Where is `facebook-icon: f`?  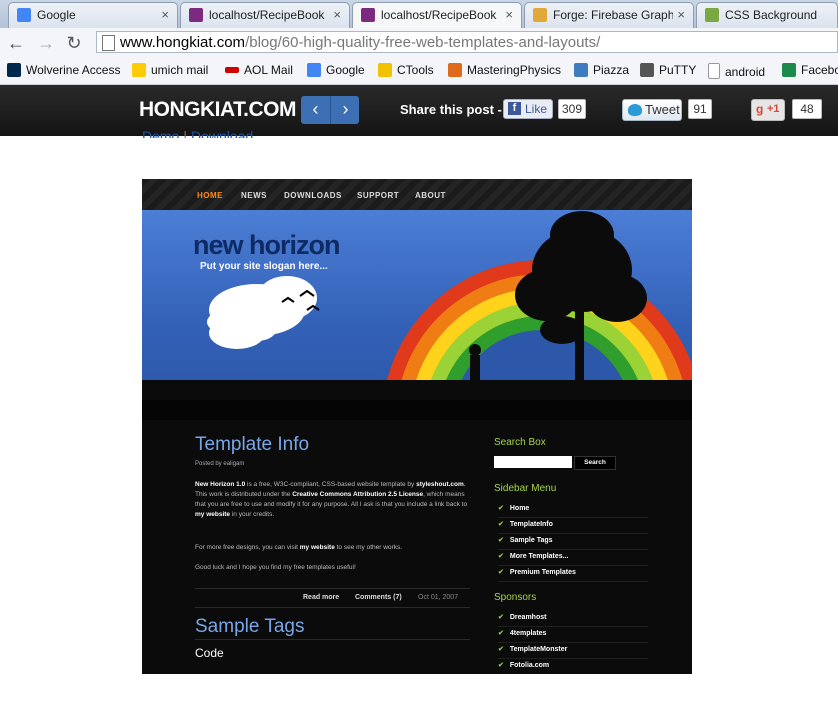
facebook-icon: f is located at coordinates (514, 108).